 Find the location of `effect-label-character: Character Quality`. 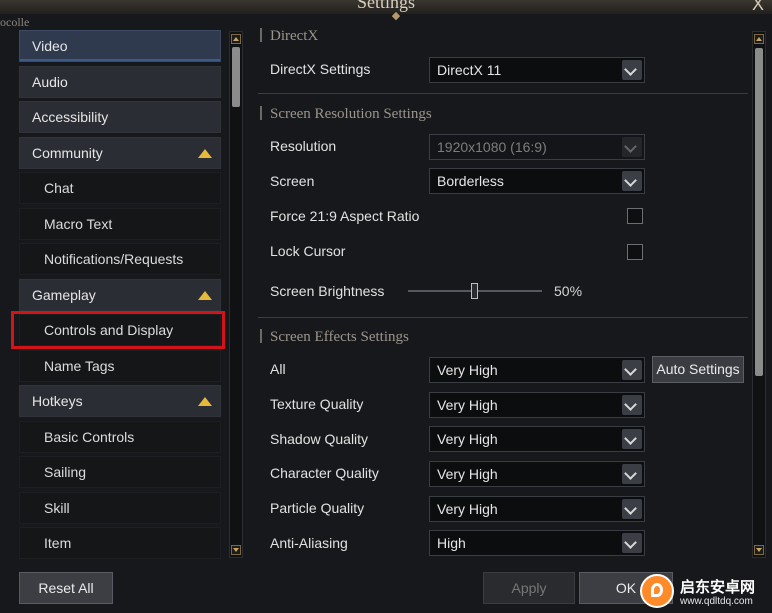

effect-label-character: Character Quality is located at coordinates (324, 473).